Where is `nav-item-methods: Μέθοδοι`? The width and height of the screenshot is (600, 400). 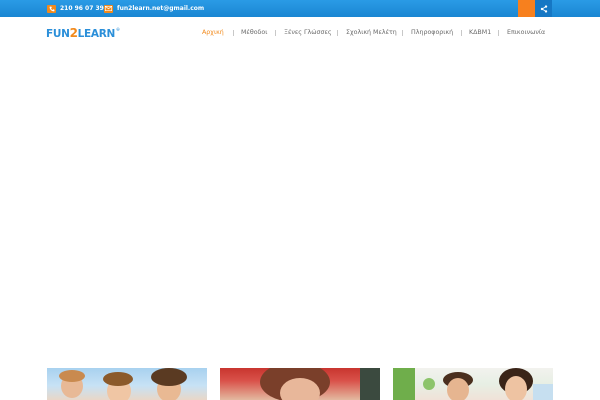 nav-item-methods: Μέθοδοι is located at coordinates (254, 33).